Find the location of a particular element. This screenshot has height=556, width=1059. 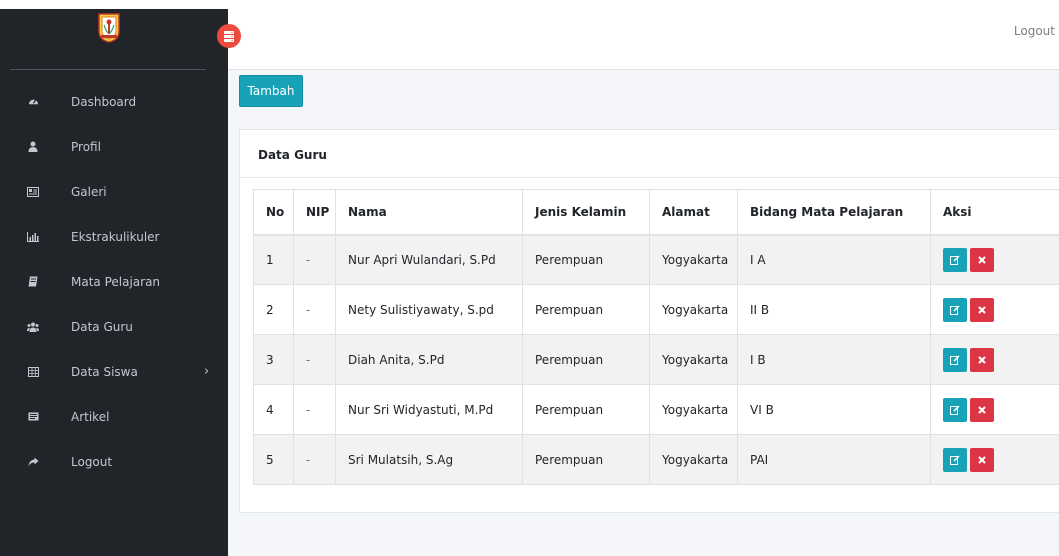

users-icon is located at coordinates (33, 327).